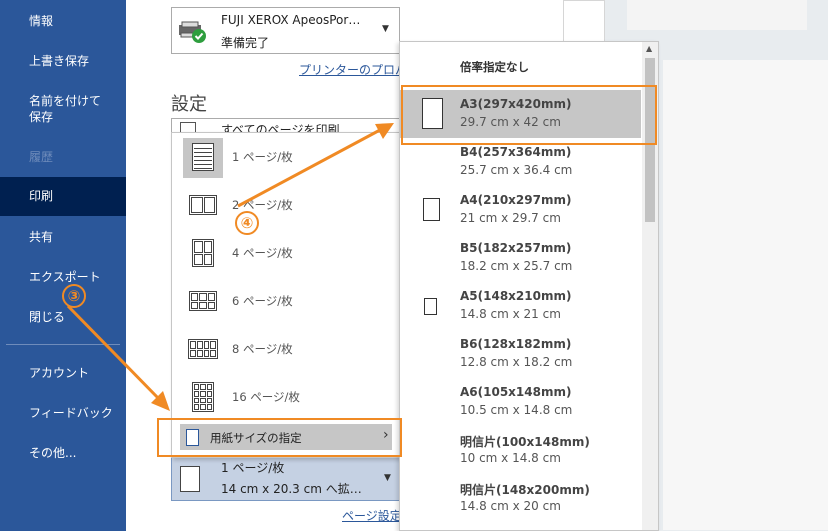 Image resolution: width=828 pixels, height=531 pixels. Describe the element at coordinates (315, 165) in the screenshot. I see `arrow-step4` at that location.